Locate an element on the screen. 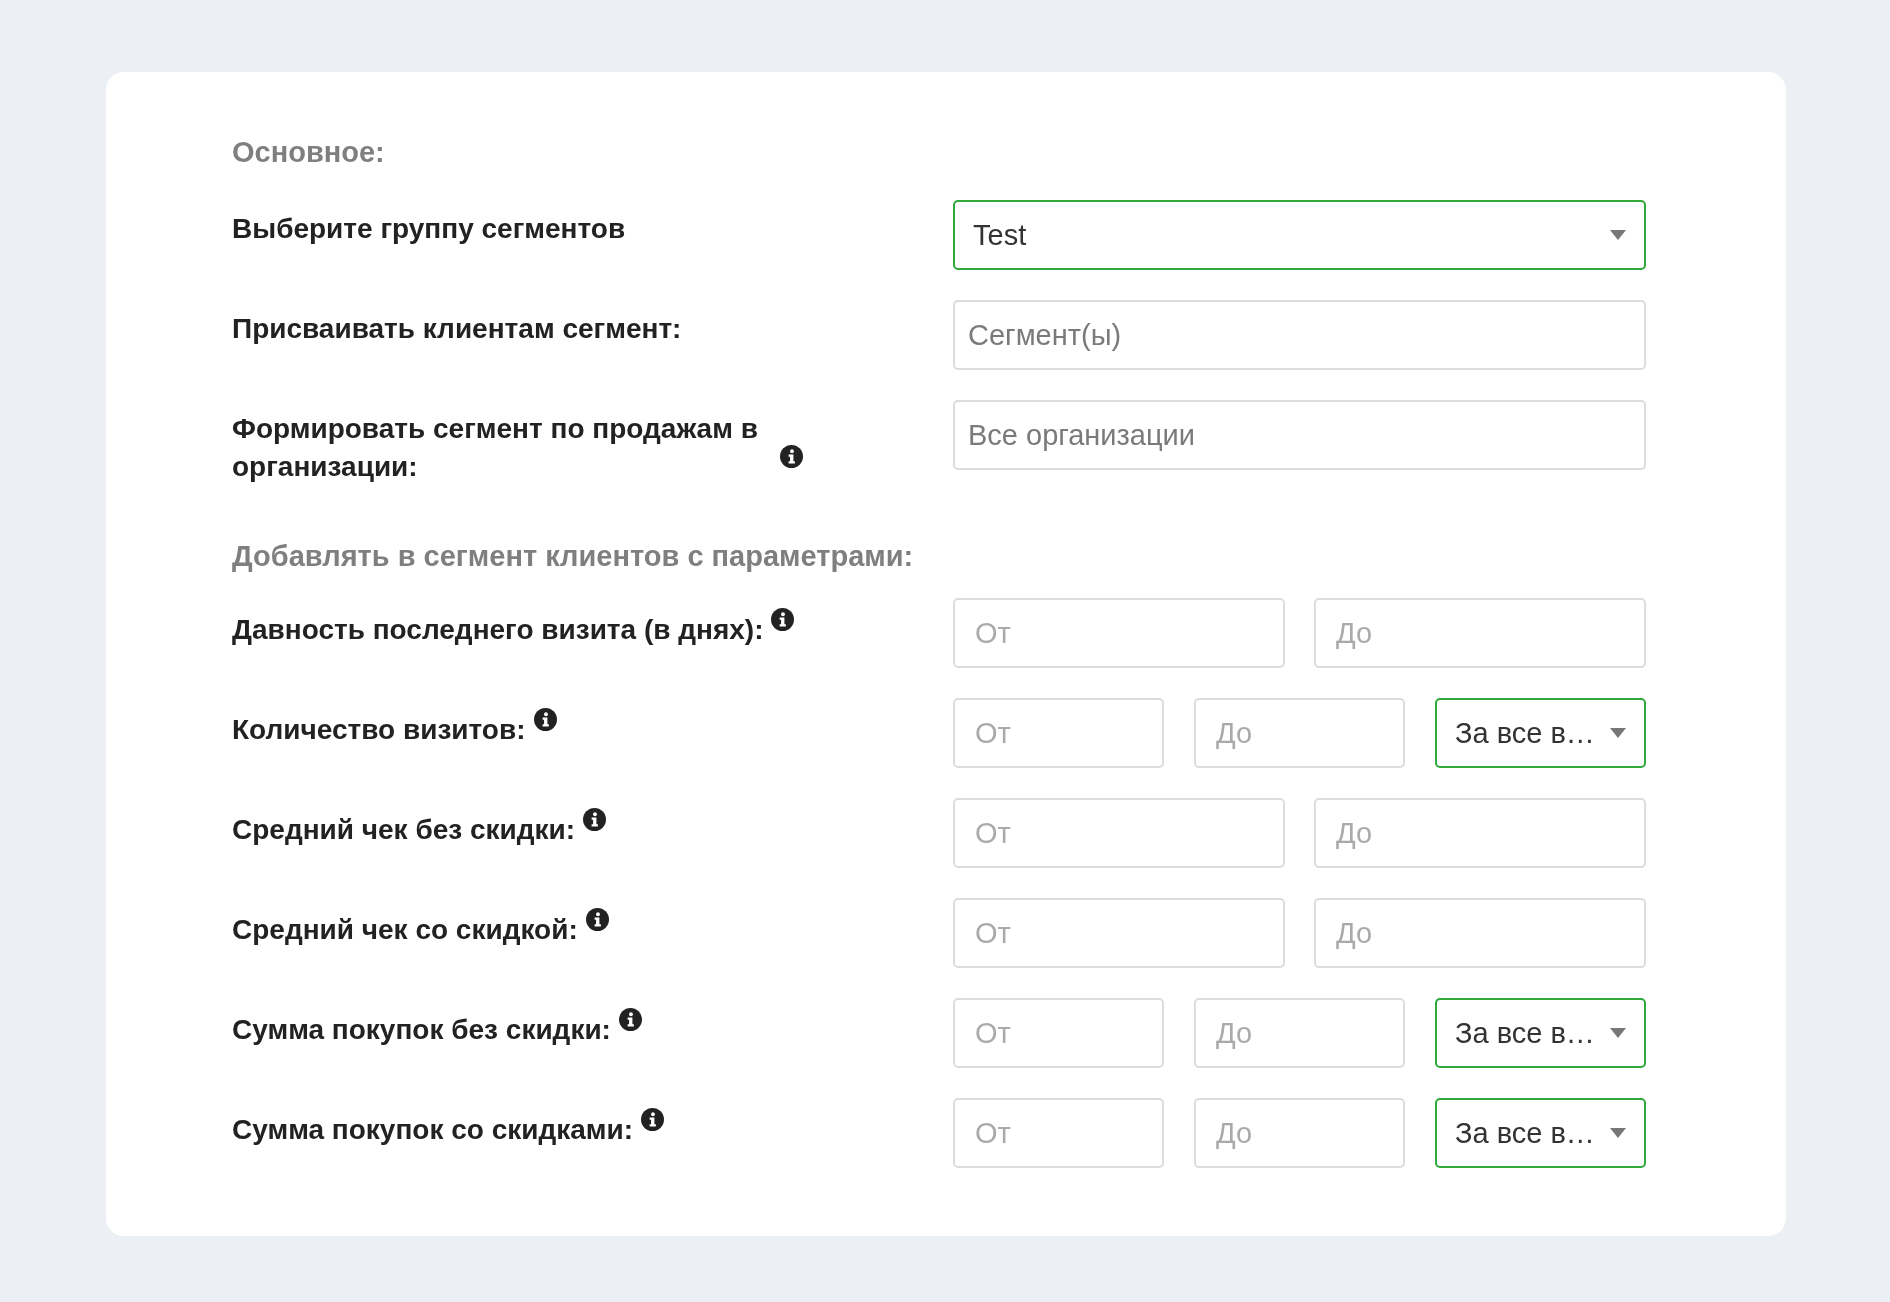  field-label: Формировать сегмент по продажам в организации: is located at coordinates (495, 448).